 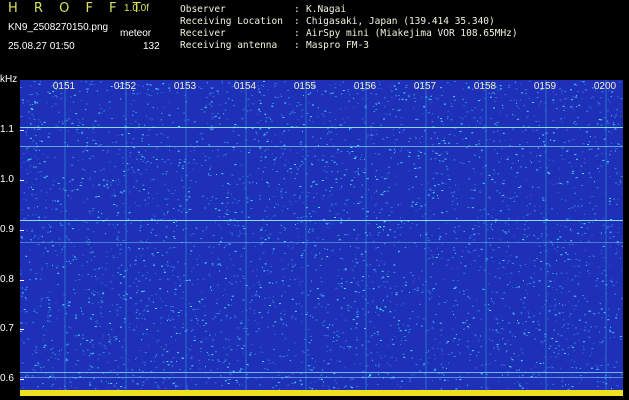 What do you see at coordinates (7, 279) in the screenshot?
I see `y-tick-label: 0.8` at bounding box center [7, 279].